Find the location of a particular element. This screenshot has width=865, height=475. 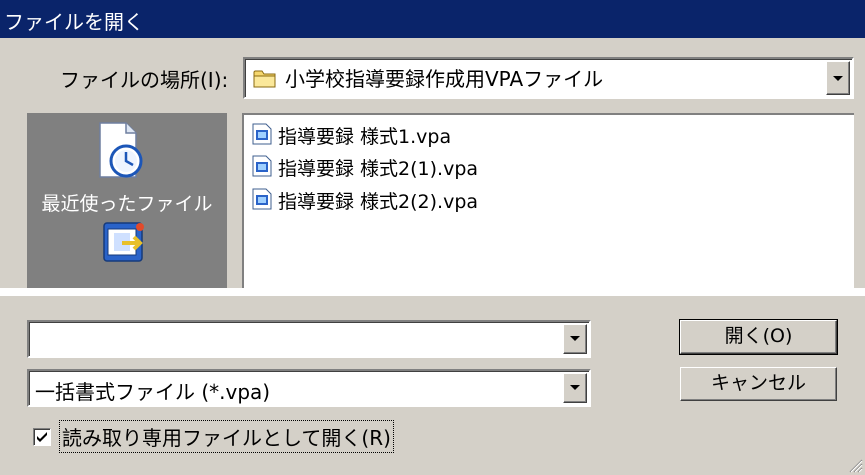

resize-grip-icon is located at coordinates (856, 466).